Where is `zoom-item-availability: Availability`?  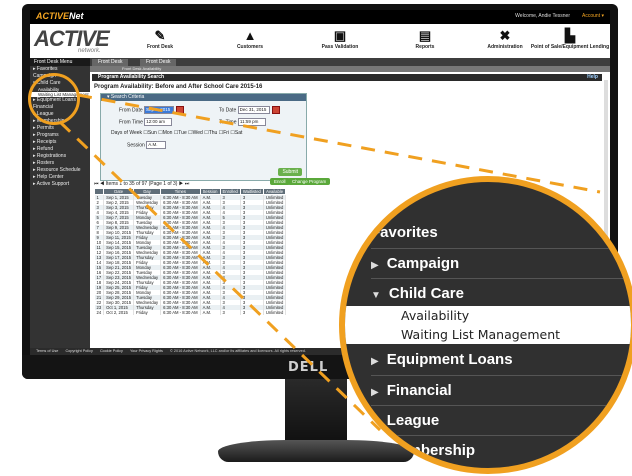 zoom-item-availability: Availability is located at coordinates (488, 315).